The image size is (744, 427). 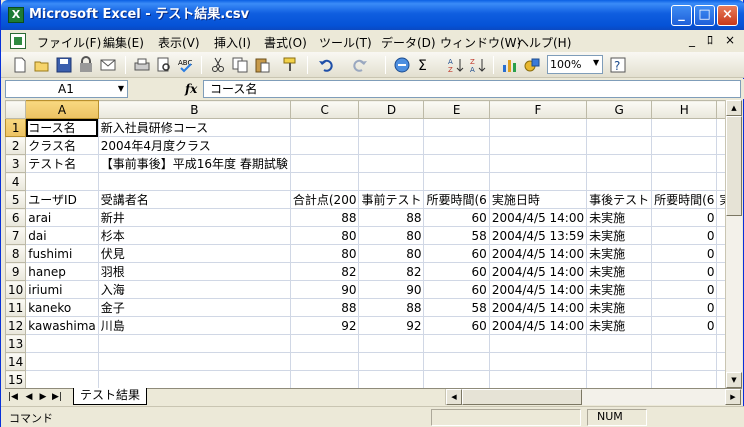 I want to click on cell-c10: 90, so click(x=324, y=289).